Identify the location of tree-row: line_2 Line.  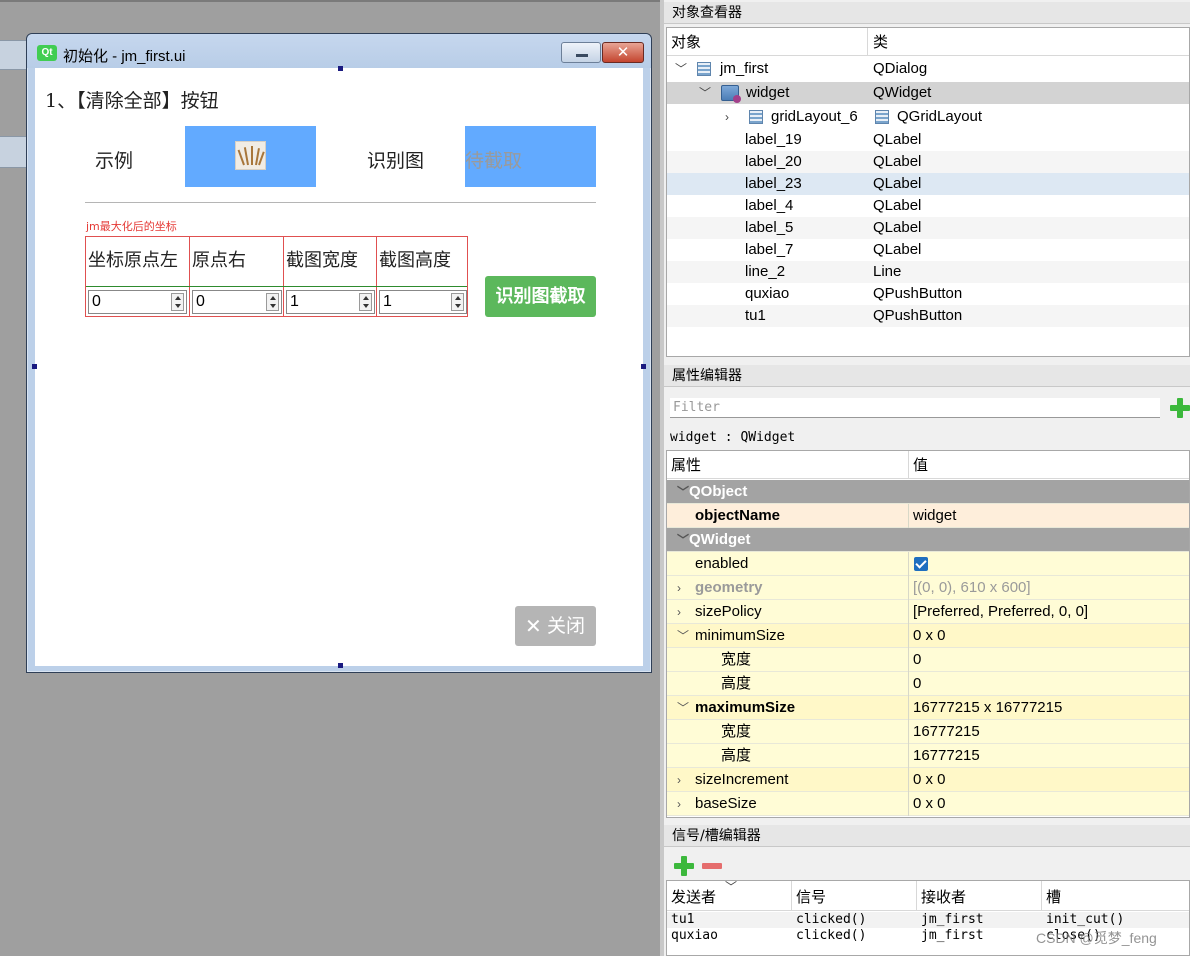
(928, 272).